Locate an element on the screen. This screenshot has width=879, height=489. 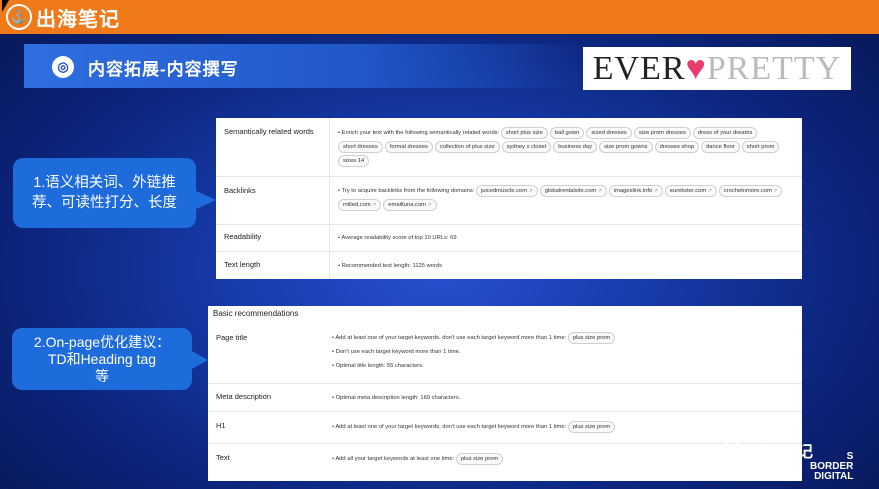
callout-line: 等 is located at coordinates (102, 375).